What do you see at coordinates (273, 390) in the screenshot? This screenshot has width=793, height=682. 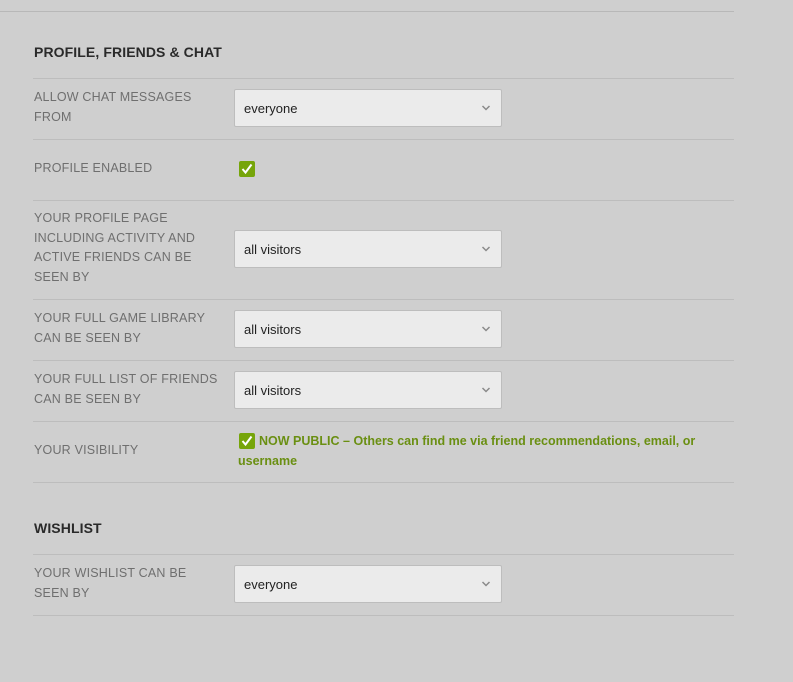 I see `friends-list-value: all visitors` at bounding box center [273, 390].